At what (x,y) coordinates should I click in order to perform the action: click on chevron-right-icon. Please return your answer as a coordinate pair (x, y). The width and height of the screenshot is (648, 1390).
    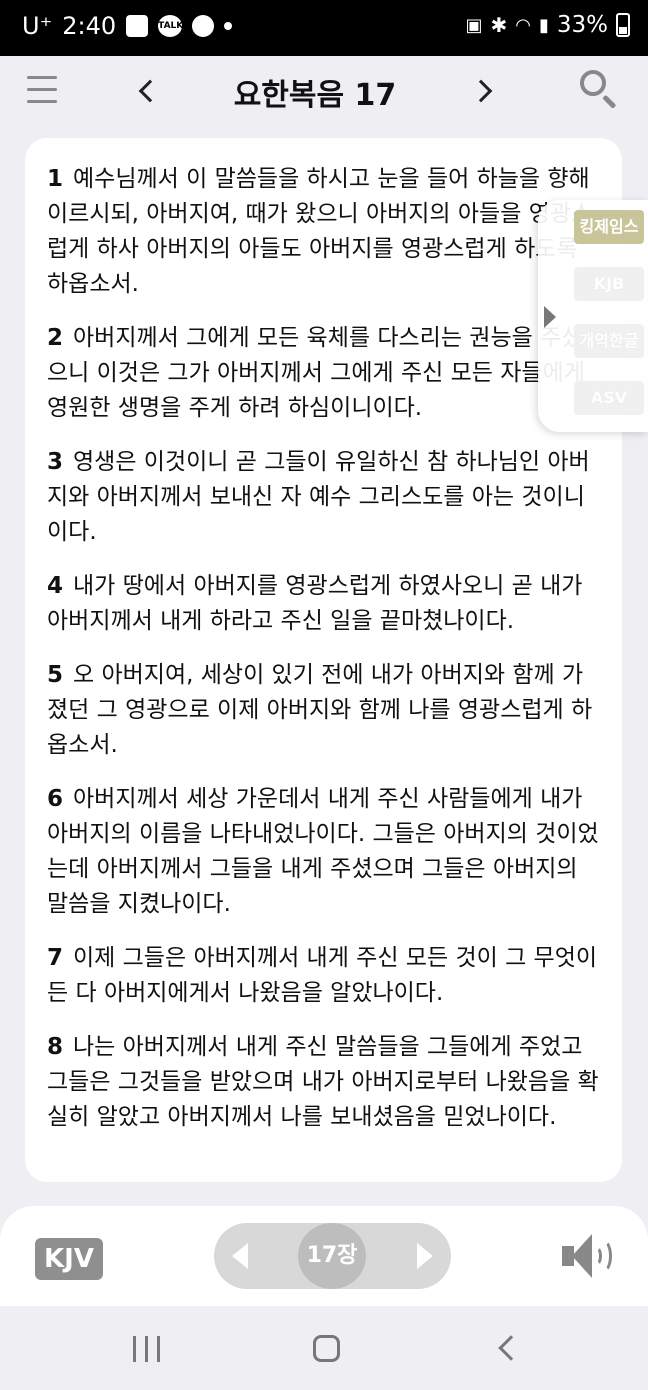
    Looking at the image, I should click on (481, 91).